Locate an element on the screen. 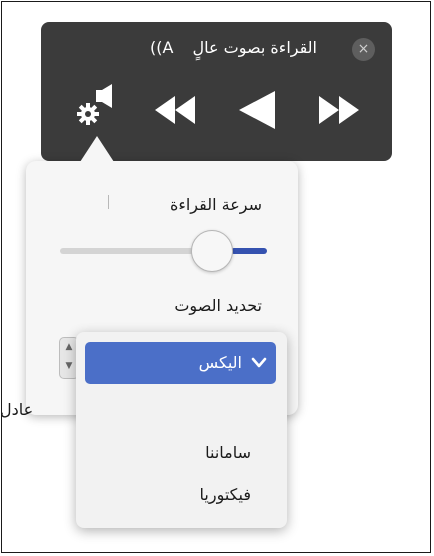  speed-slider-fill is located at coordinates (249, 251).